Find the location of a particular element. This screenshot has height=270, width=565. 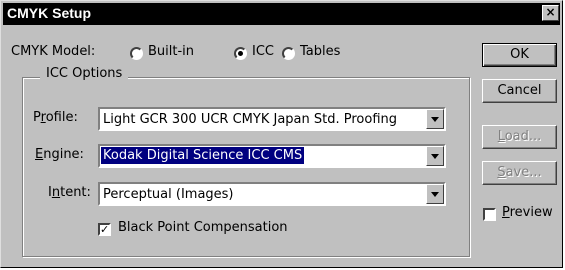

black-point-checkbox: ✓ is located at coordinates (104, 229).